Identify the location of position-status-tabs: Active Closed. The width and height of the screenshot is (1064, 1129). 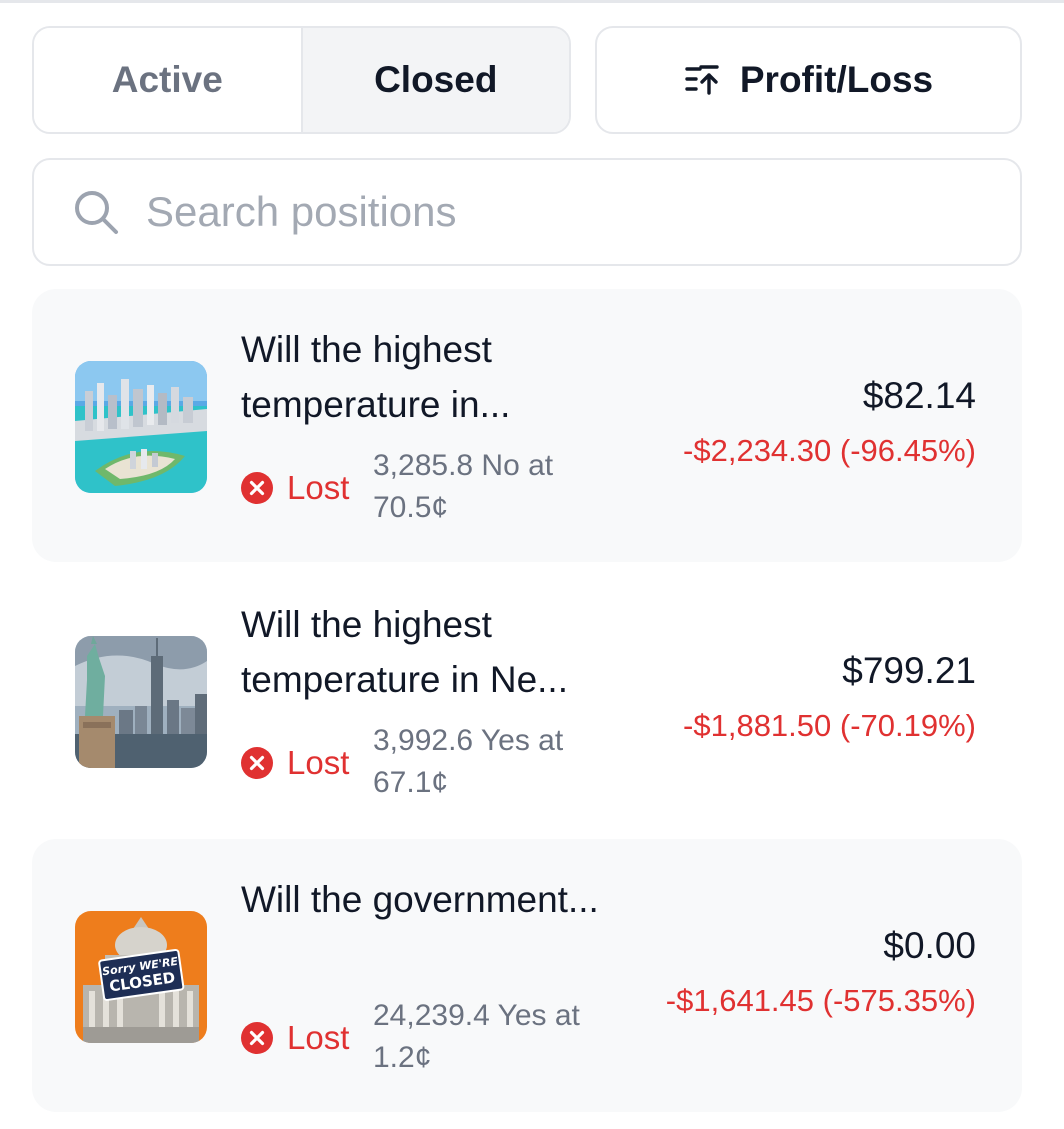
(301, 80).